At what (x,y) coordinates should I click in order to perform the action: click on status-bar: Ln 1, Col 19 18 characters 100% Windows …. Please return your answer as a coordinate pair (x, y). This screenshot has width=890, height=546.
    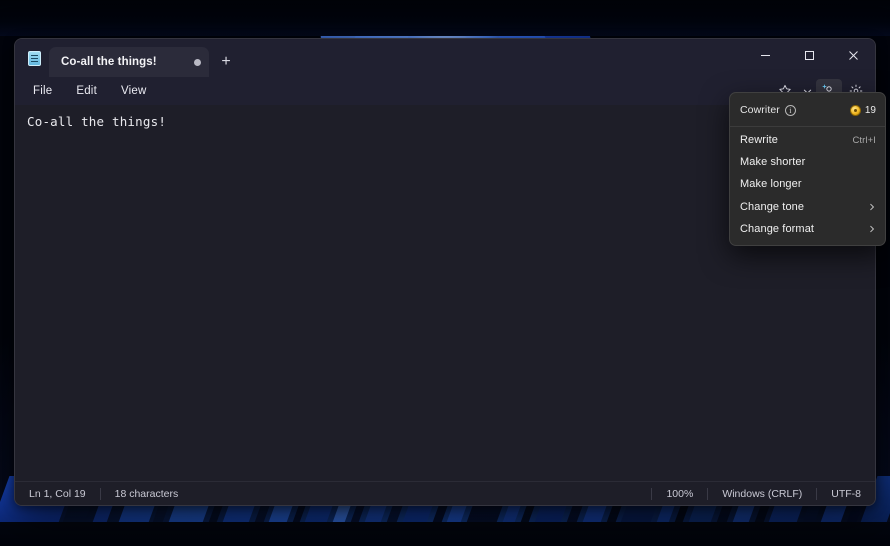
    Looking at the image, I should click on (445, 493).